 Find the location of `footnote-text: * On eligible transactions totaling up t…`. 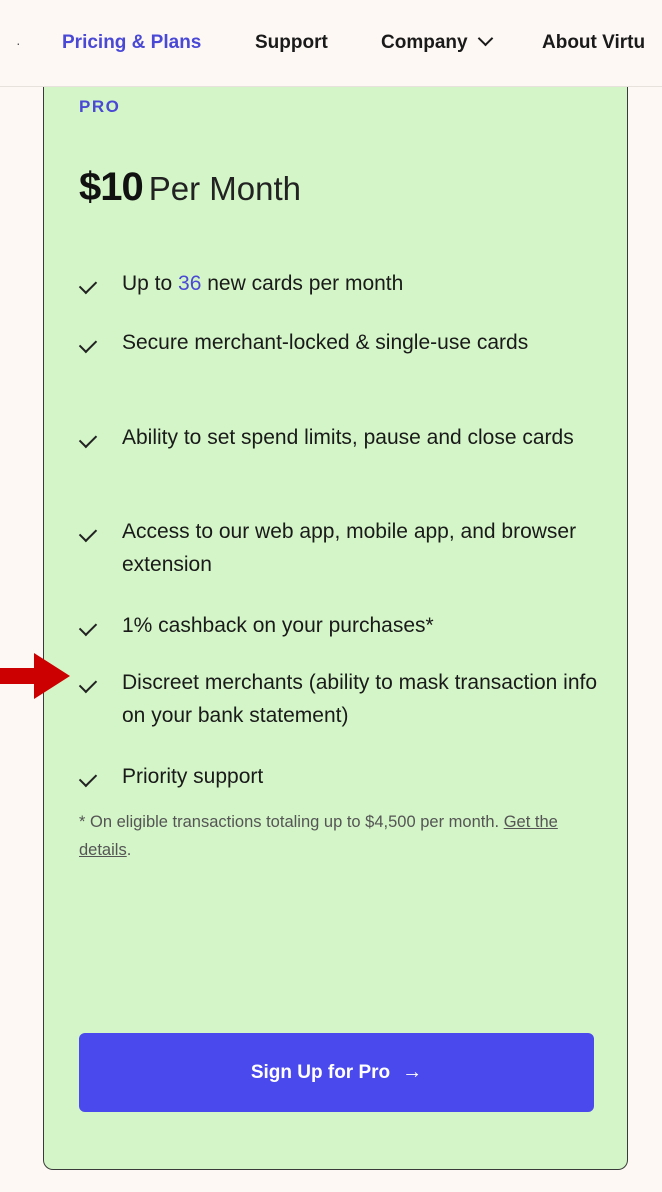

footnote-text: * On eligible transactions totaling up t… is located at coordinates (291, 822).